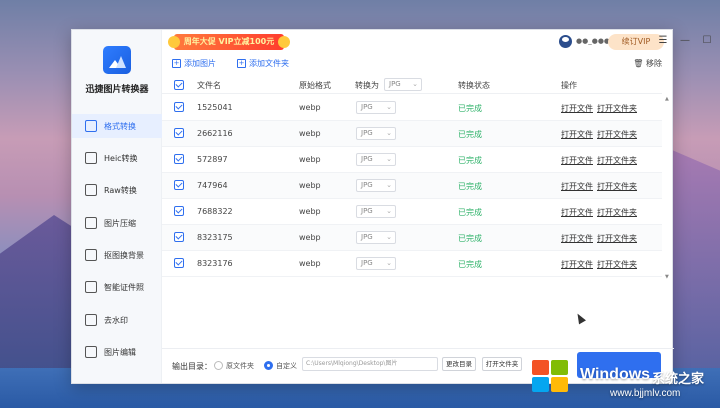  Describe the element at coordinates (117, 60) in the screenshot. I see `app-logo-icon` at that location.